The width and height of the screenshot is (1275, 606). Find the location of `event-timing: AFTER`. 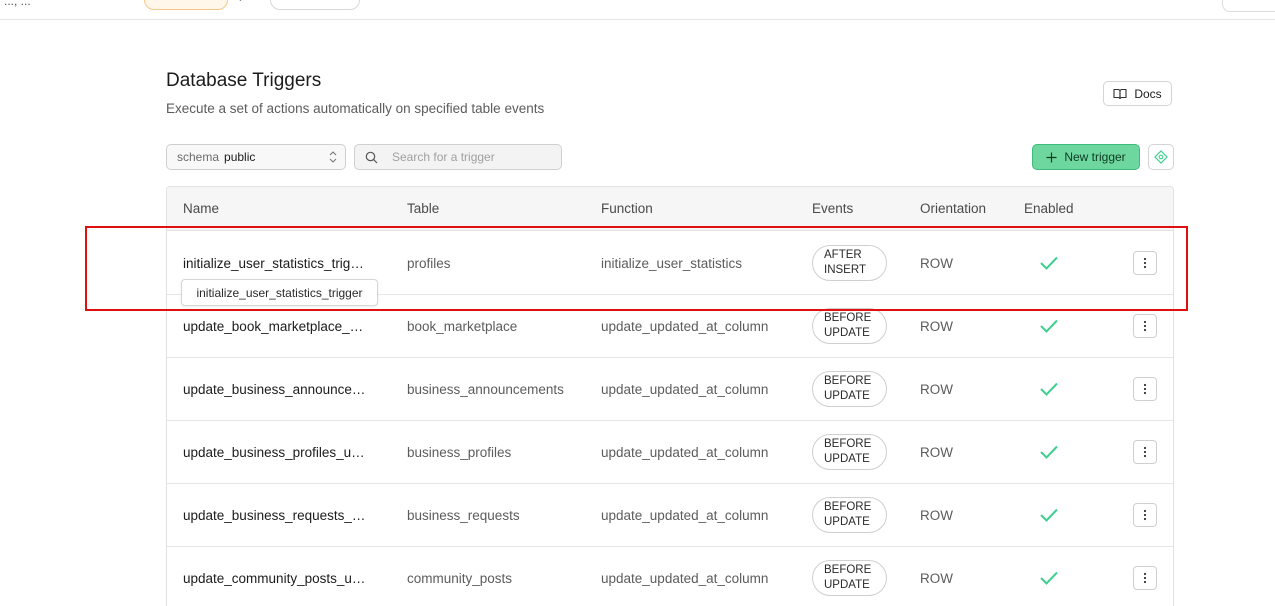

event-timing: AFTER is located at coordinates (843, 255).